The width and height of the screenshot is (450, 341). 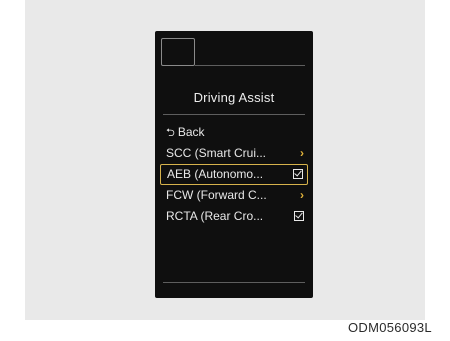 I want to click on menu-item-scc: SCC (Smart Crui... ›, so click(x=234, y=153).